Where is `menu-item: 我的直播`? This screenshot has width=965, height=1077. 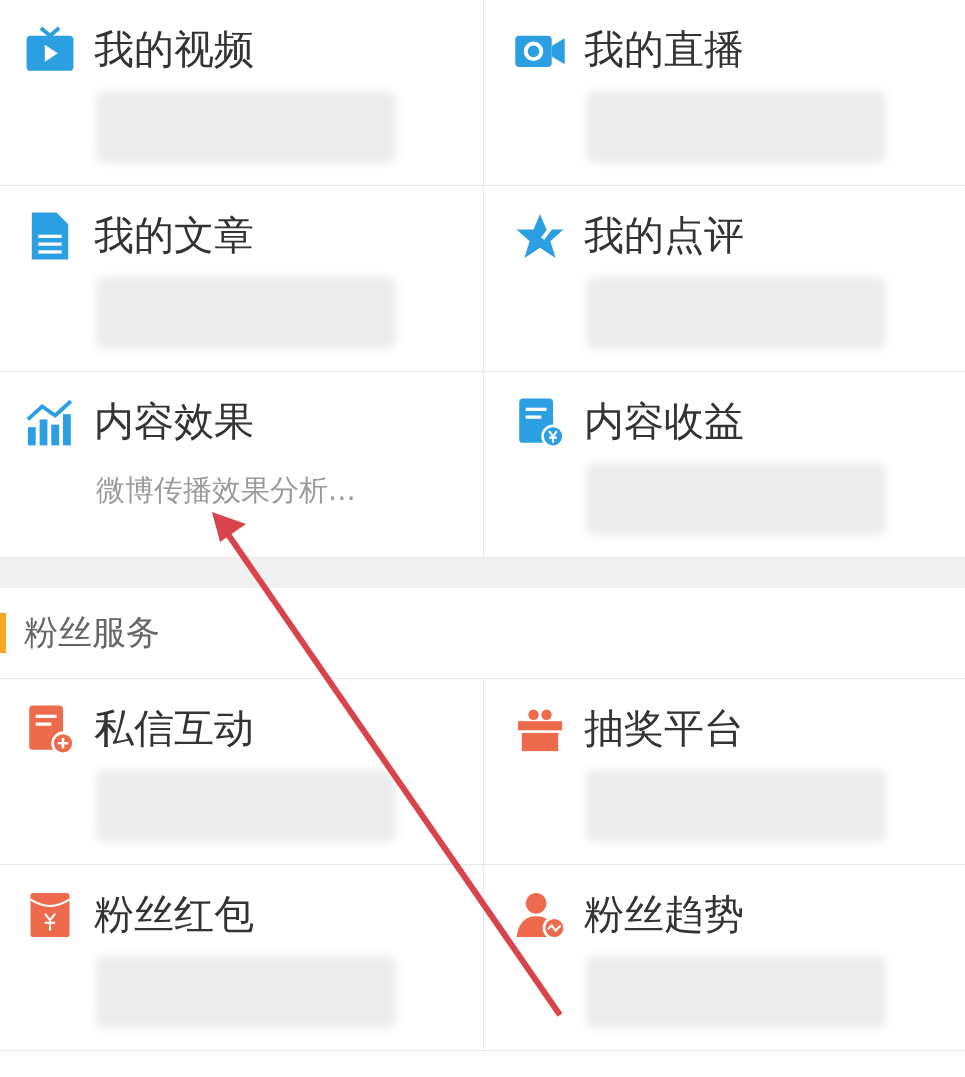
menu-item: 我的直播 is located at coordinates (727, 49).